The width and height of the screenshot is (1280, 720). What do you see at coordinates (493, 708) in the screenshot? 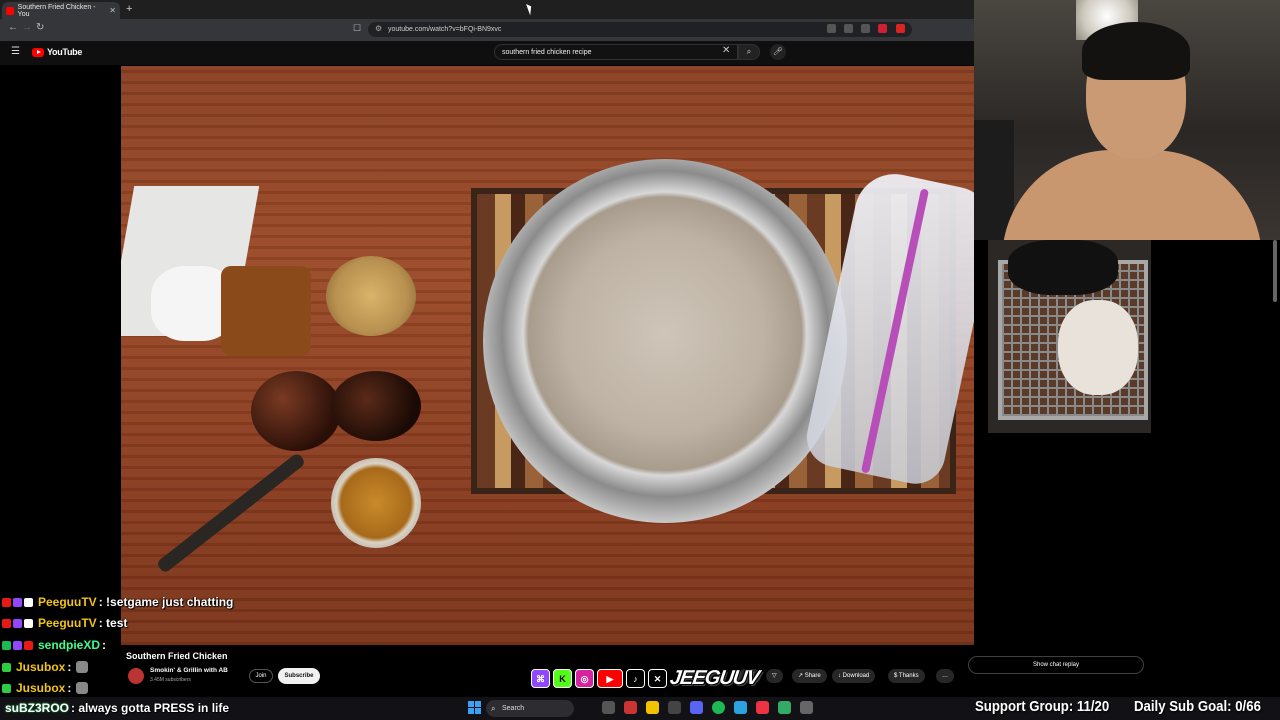
I see `search-icon: ⌕` at bounding box center [493, 708].